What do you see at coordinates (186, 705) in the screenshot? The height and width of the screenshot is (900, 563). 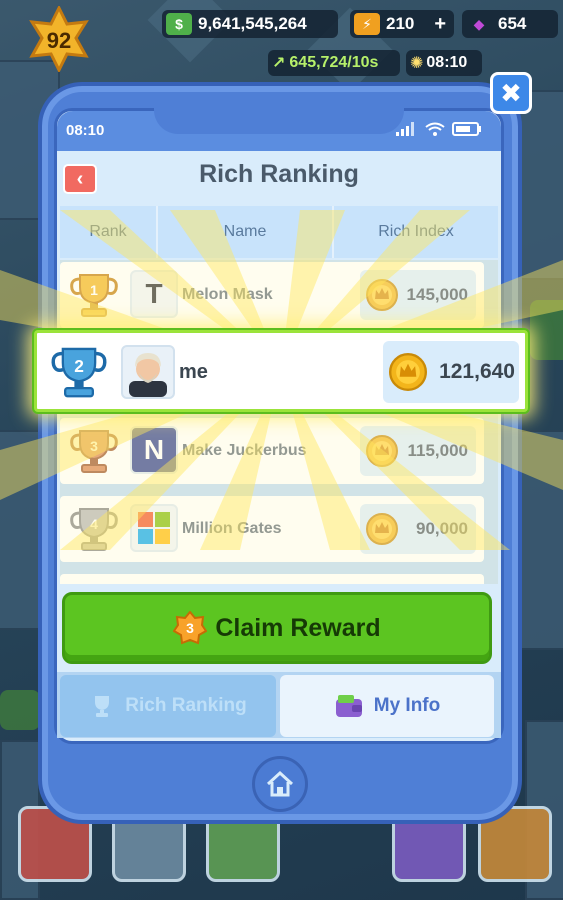 I see `tab-label: Rich Ranking` at bounding box center [186, 705].